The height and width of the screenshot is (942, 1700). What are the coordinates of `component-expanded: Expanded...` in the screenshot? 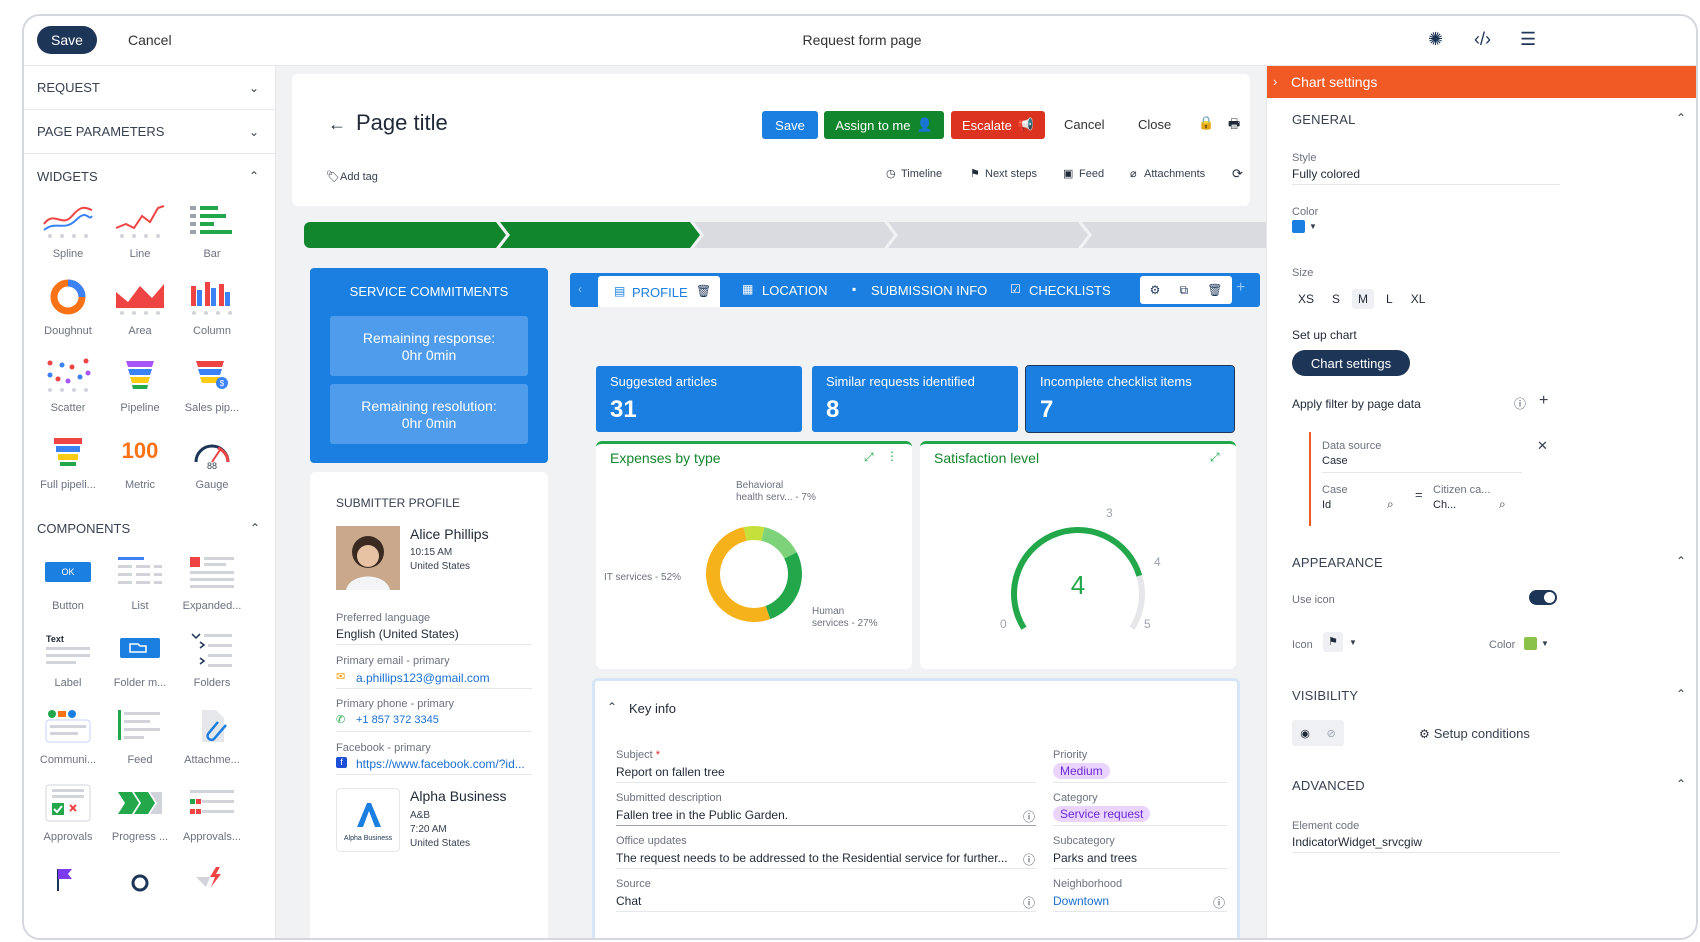 It's located at (212, 588).